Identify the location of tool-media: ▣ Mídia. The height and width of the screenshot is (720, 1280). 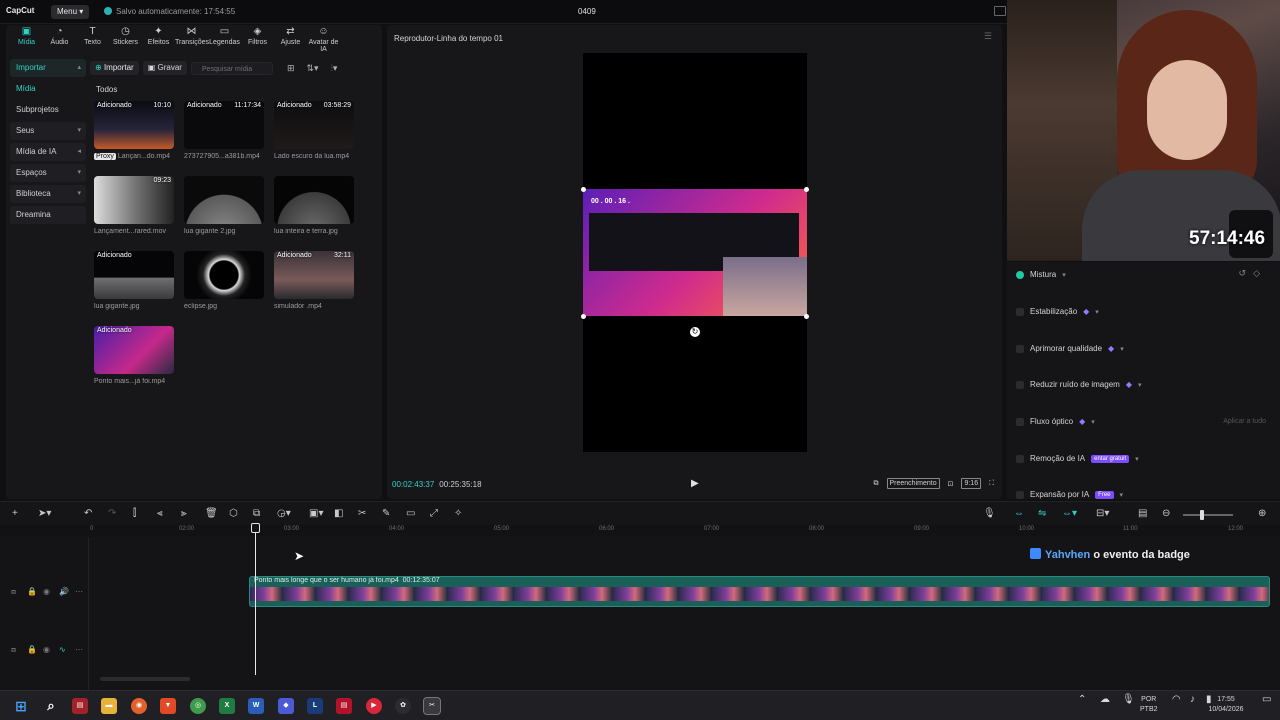
(26, 37).